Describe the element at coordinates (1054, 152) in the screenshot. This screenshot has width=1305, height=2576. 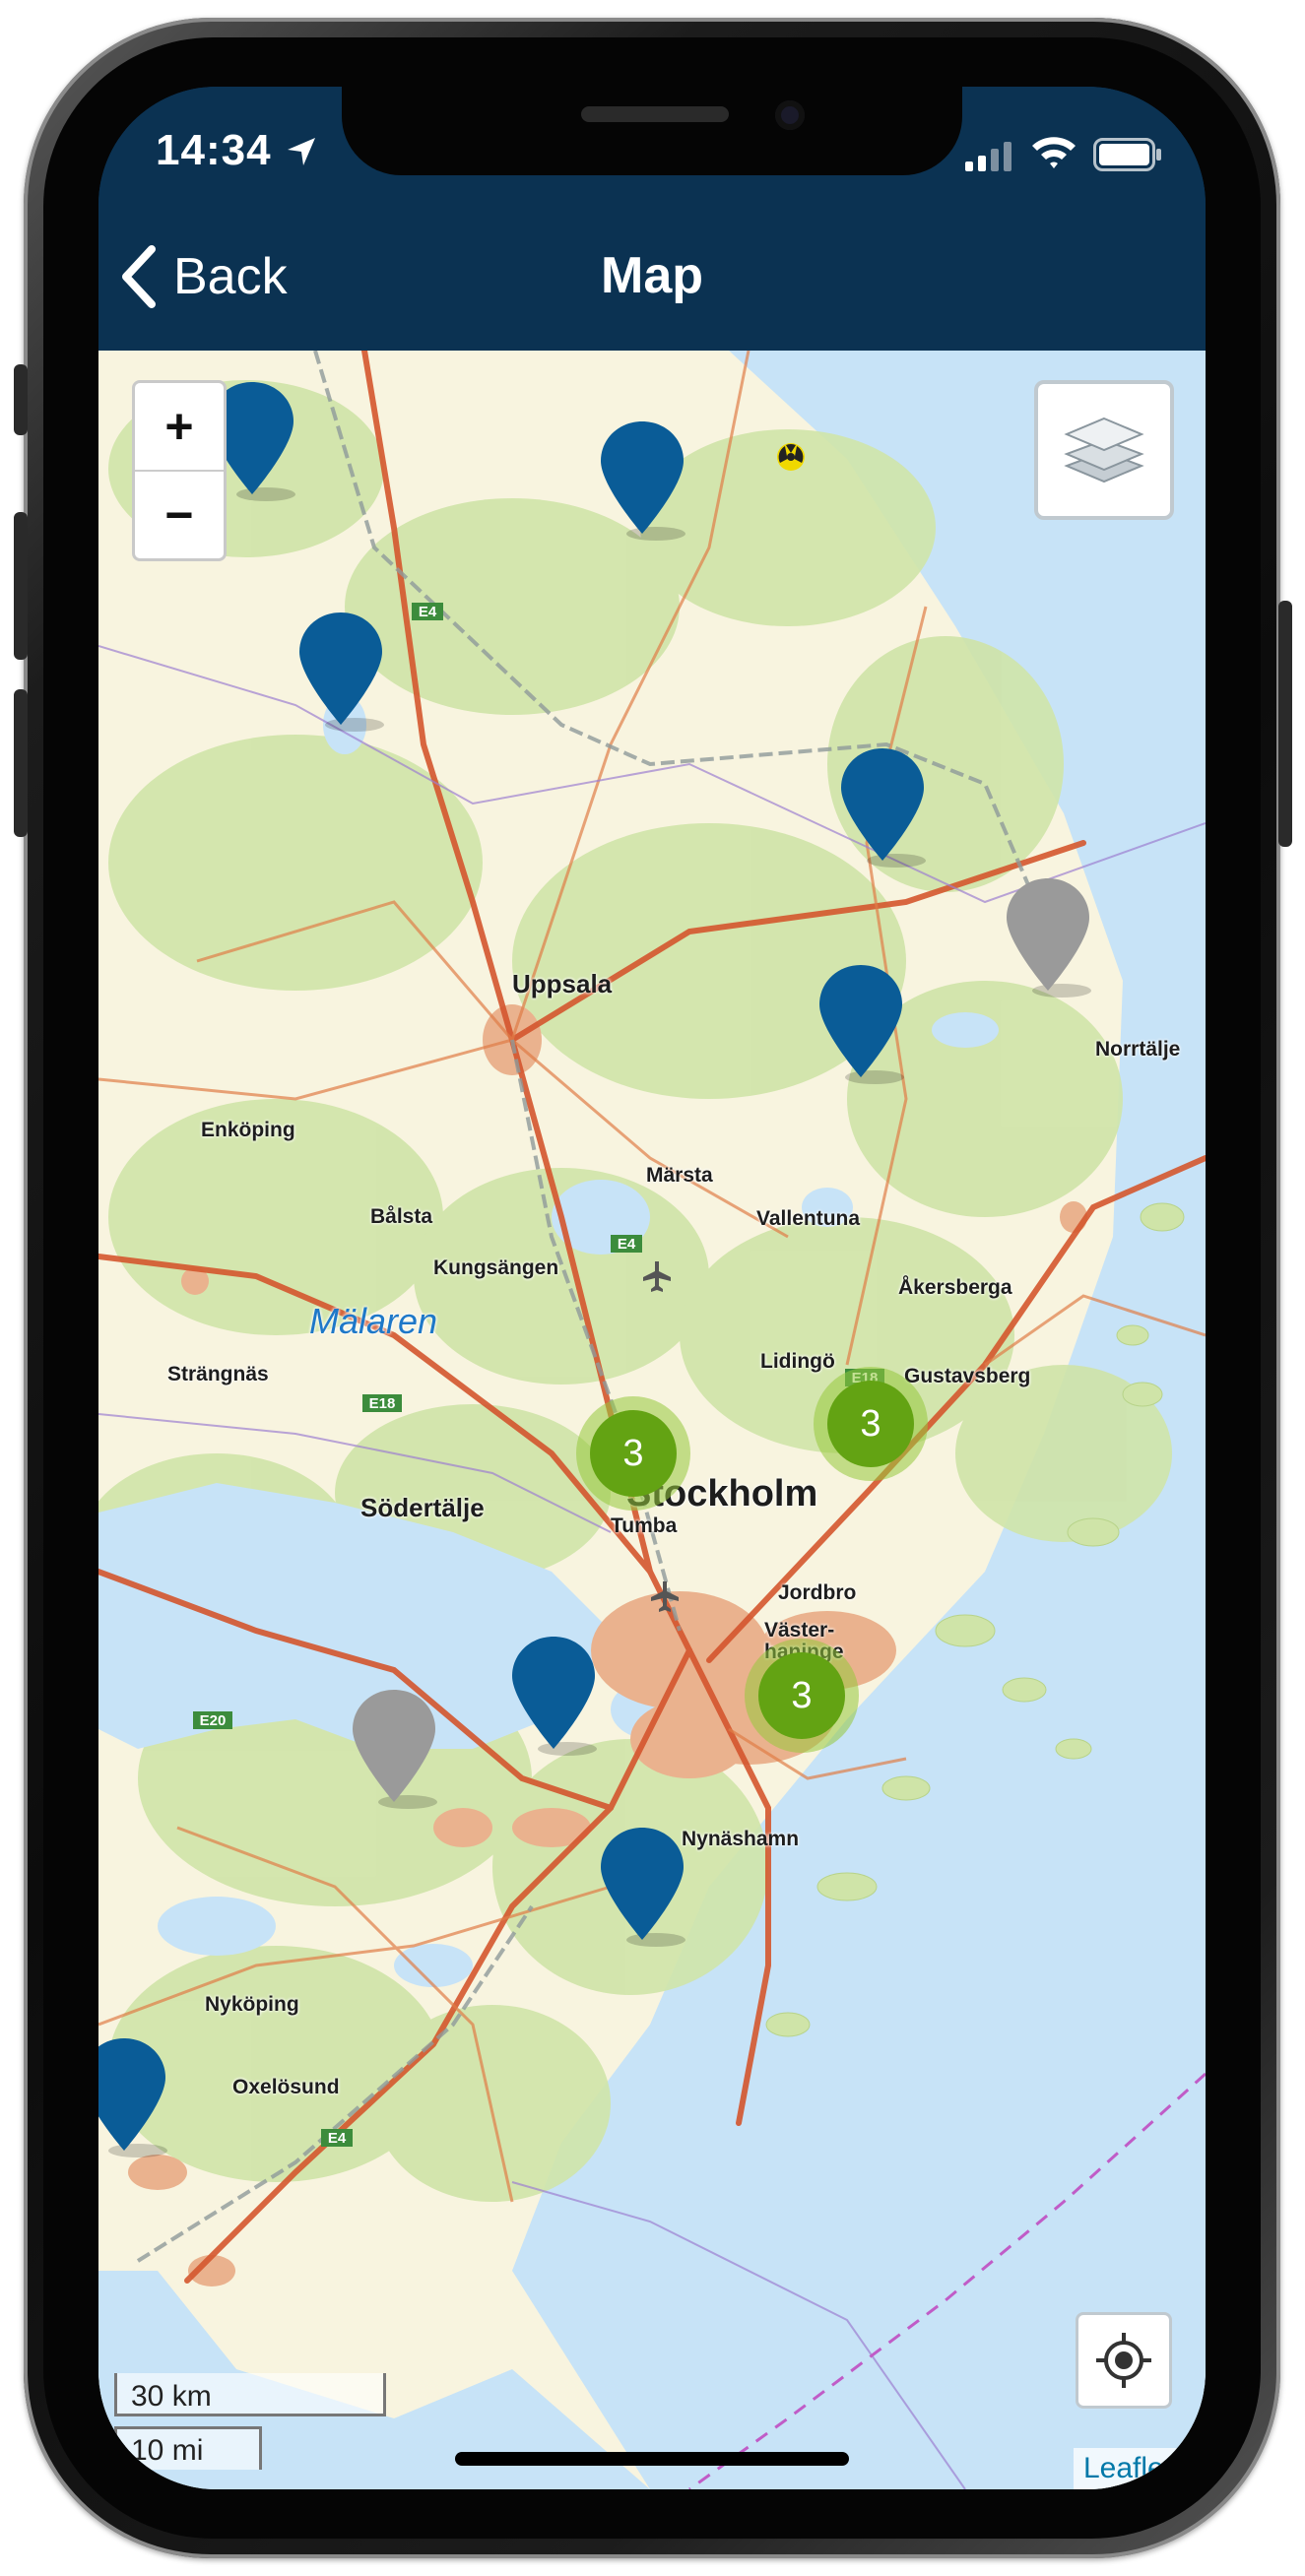
I see `wifi-icon` at that location.